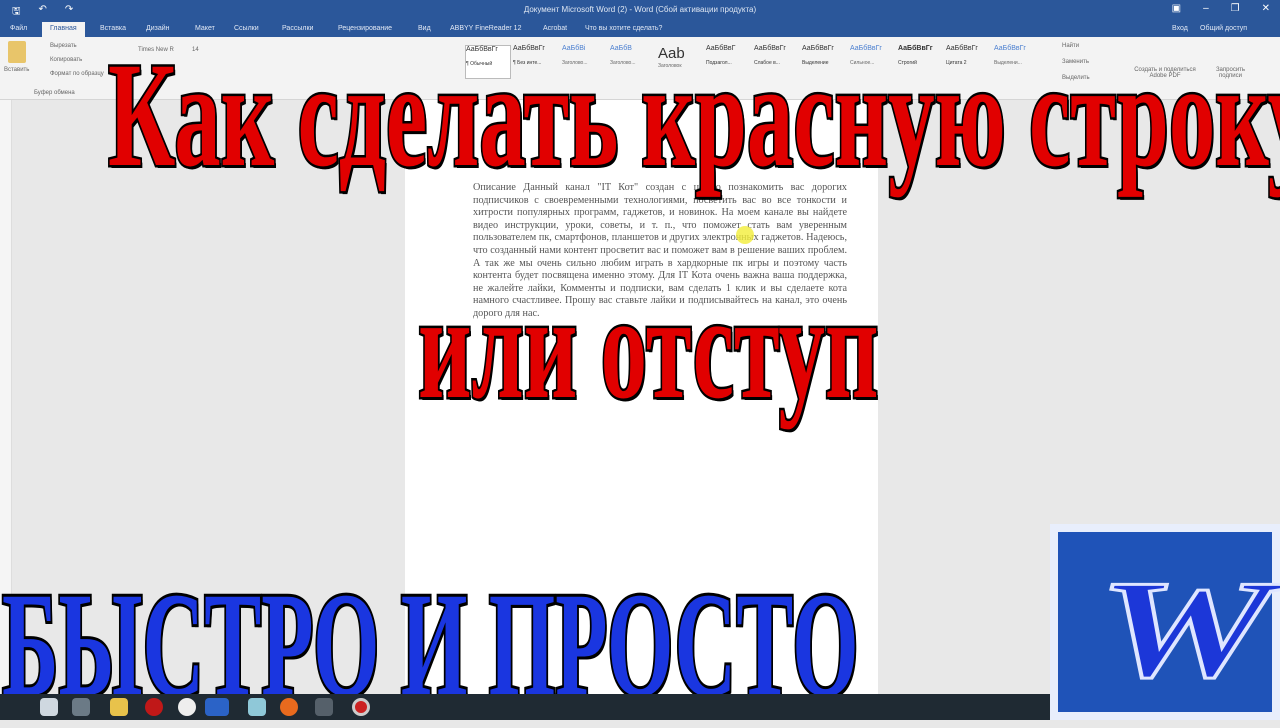 The width and height of the screenshot is (1280, 728). I want to click on start-icon, so click(49, 707).